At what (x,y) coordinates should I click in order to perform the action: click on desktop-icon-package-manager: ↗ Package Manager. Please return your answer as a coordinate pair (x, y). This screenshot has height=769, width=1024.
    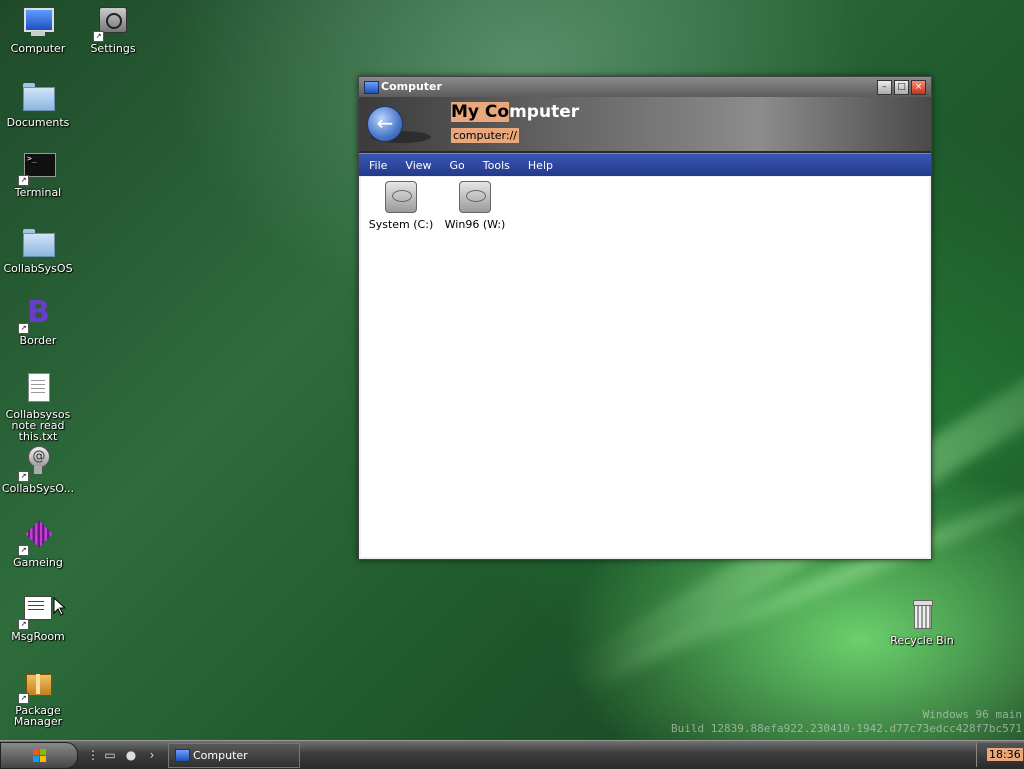
    Looking at the image, I should click on (38, 697).